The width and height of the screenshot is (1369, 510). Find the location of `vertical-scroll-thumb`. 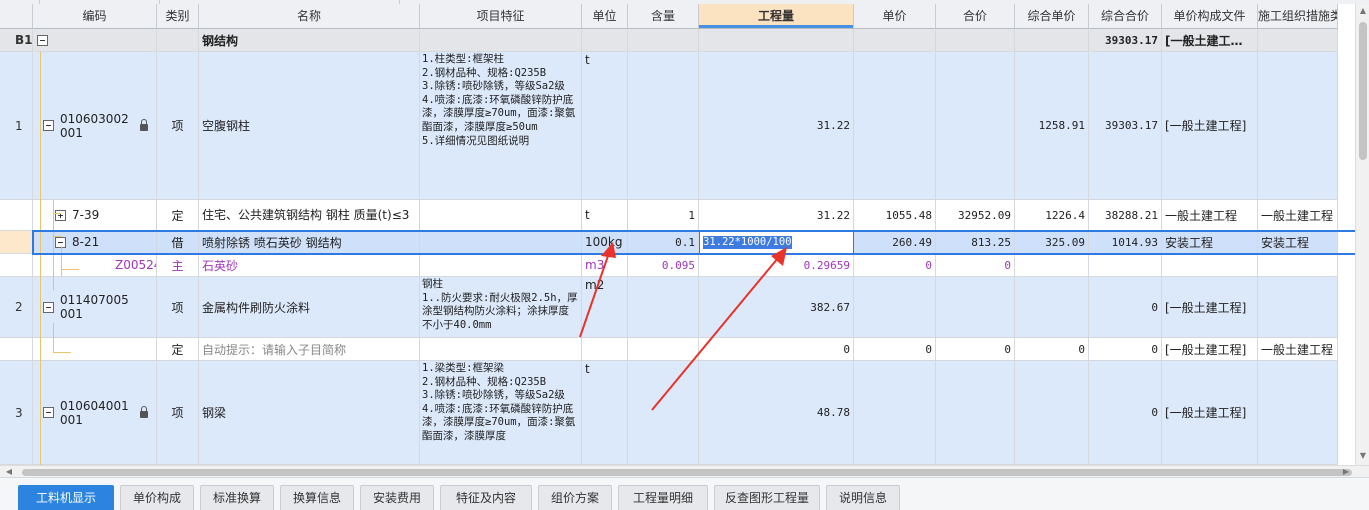

vertical-scroll-thumb is located at coordinates (1363, 91).